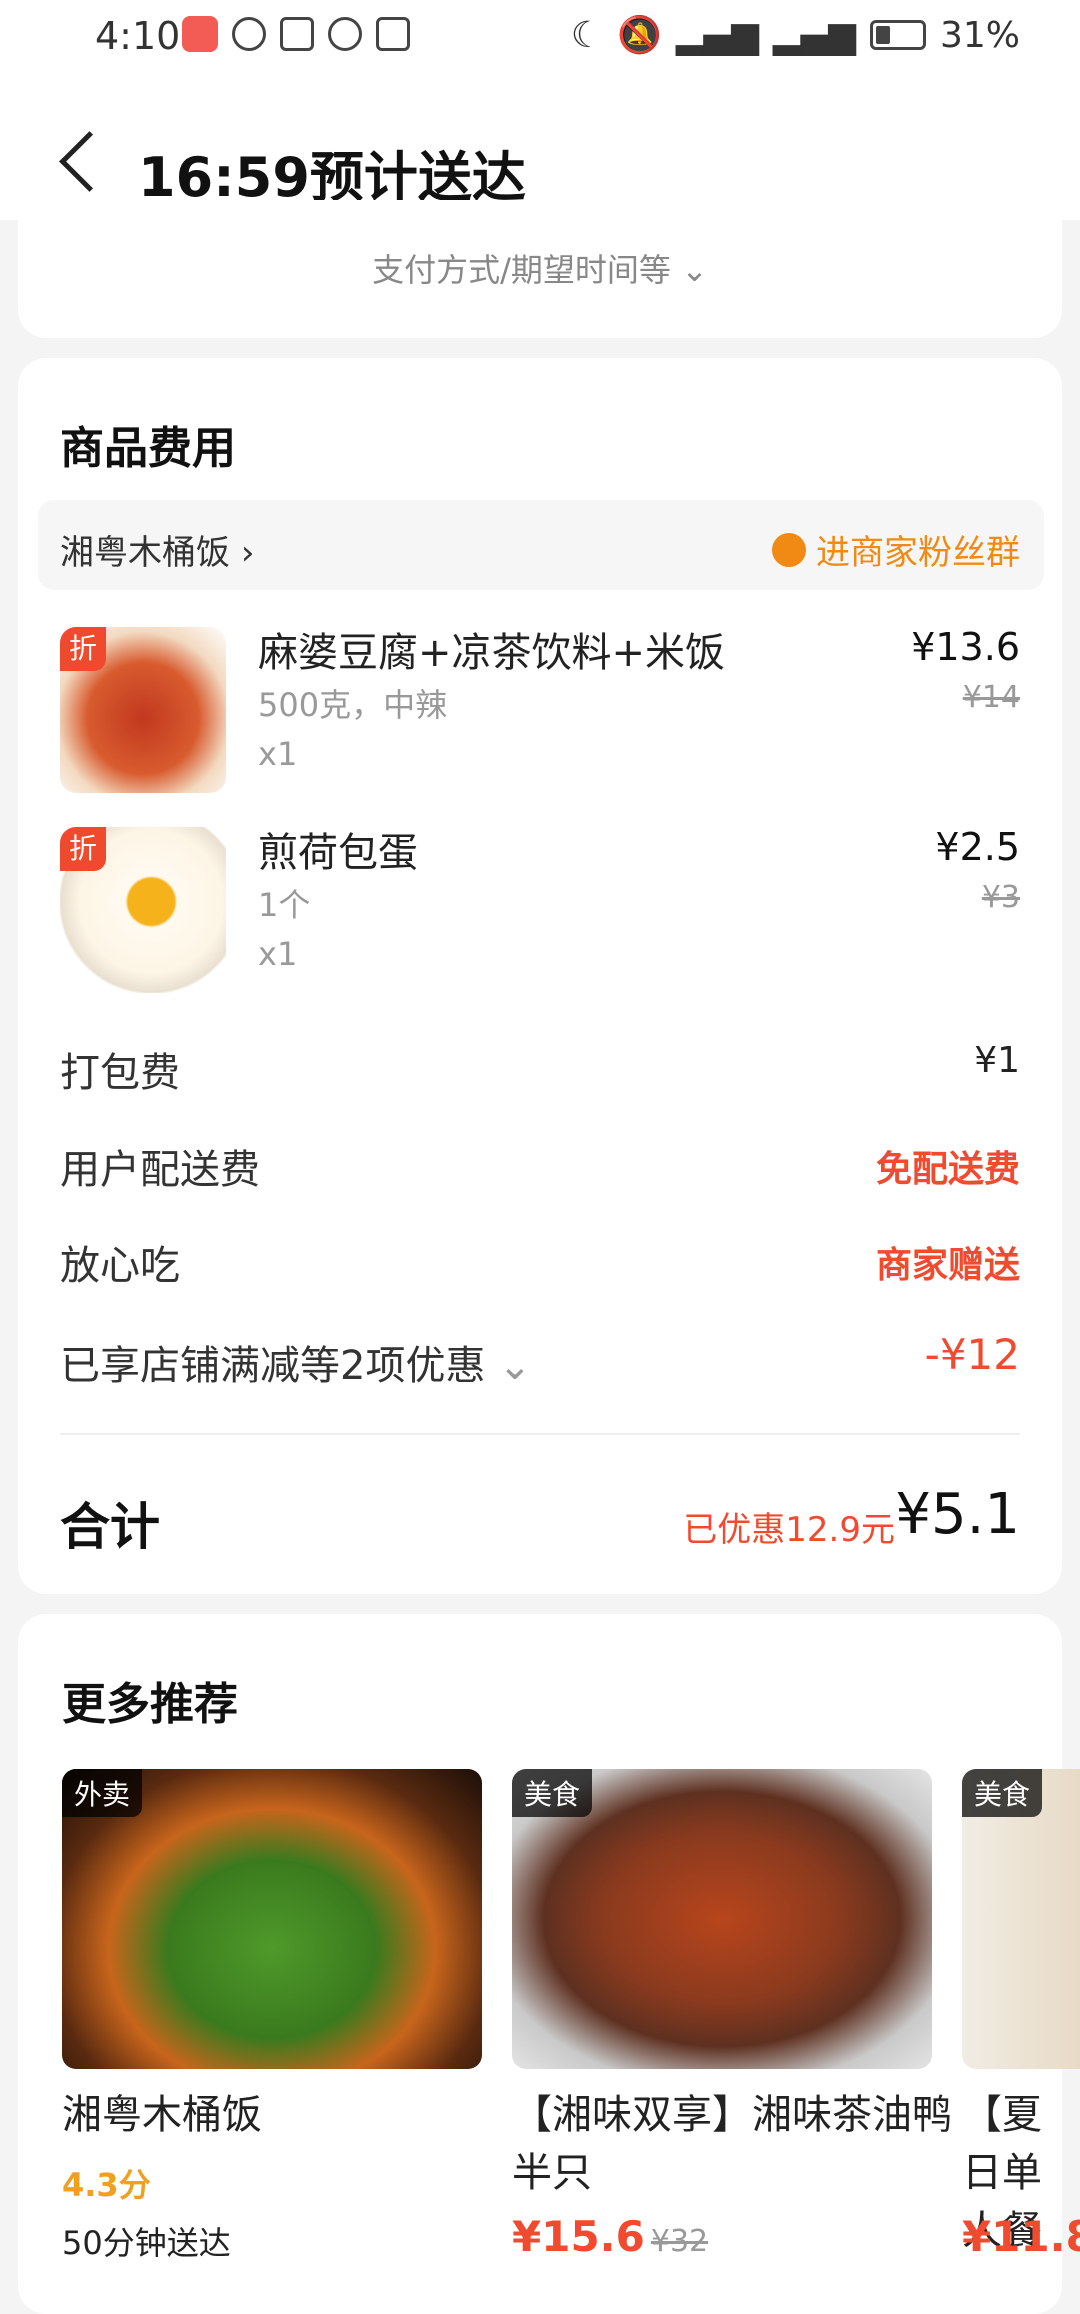 Image resolution: width=1080 pixels, height=2314 pixels. I want to click on status-icons-left, so click(296, 34).